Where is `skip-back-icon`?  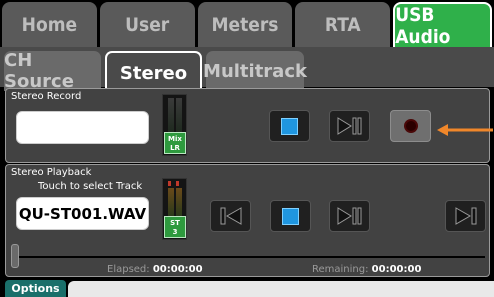
skip-back-icon is located at coordinates (230, 216).